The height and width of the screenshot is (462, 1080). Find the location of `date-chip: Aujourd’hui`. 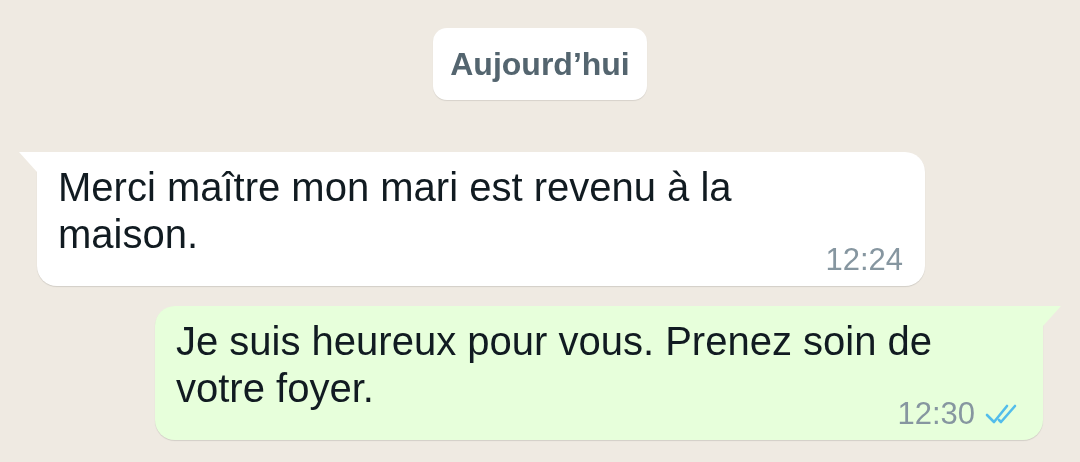

date-chip: Aujourd’hui is located at coordinates (540, 64).